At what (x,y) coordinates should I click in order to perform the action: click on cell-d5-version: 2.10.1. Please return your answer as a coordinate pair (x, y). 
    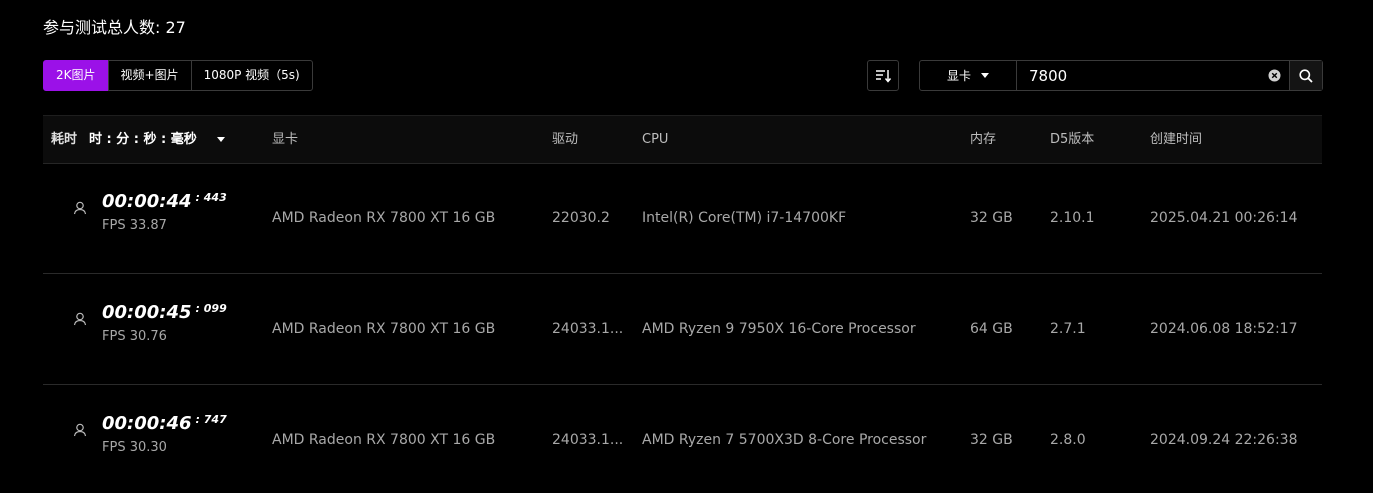
    Looking at the image, I should click on (1072, 218).